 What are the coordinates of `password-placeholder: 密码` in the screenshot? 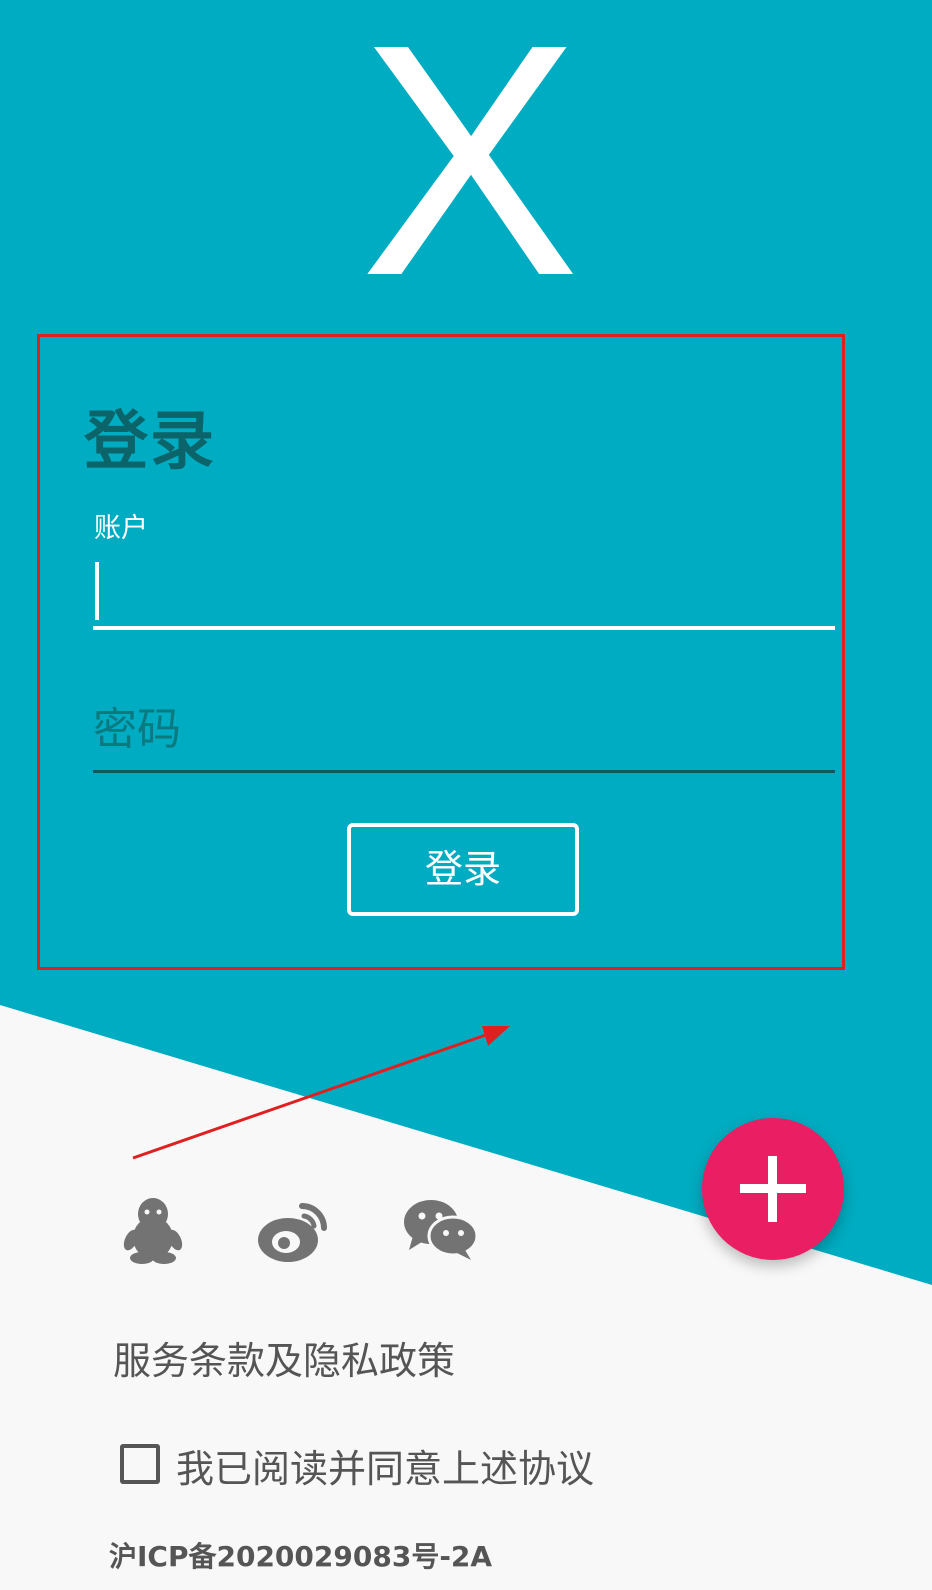 It's located at (137, 729).